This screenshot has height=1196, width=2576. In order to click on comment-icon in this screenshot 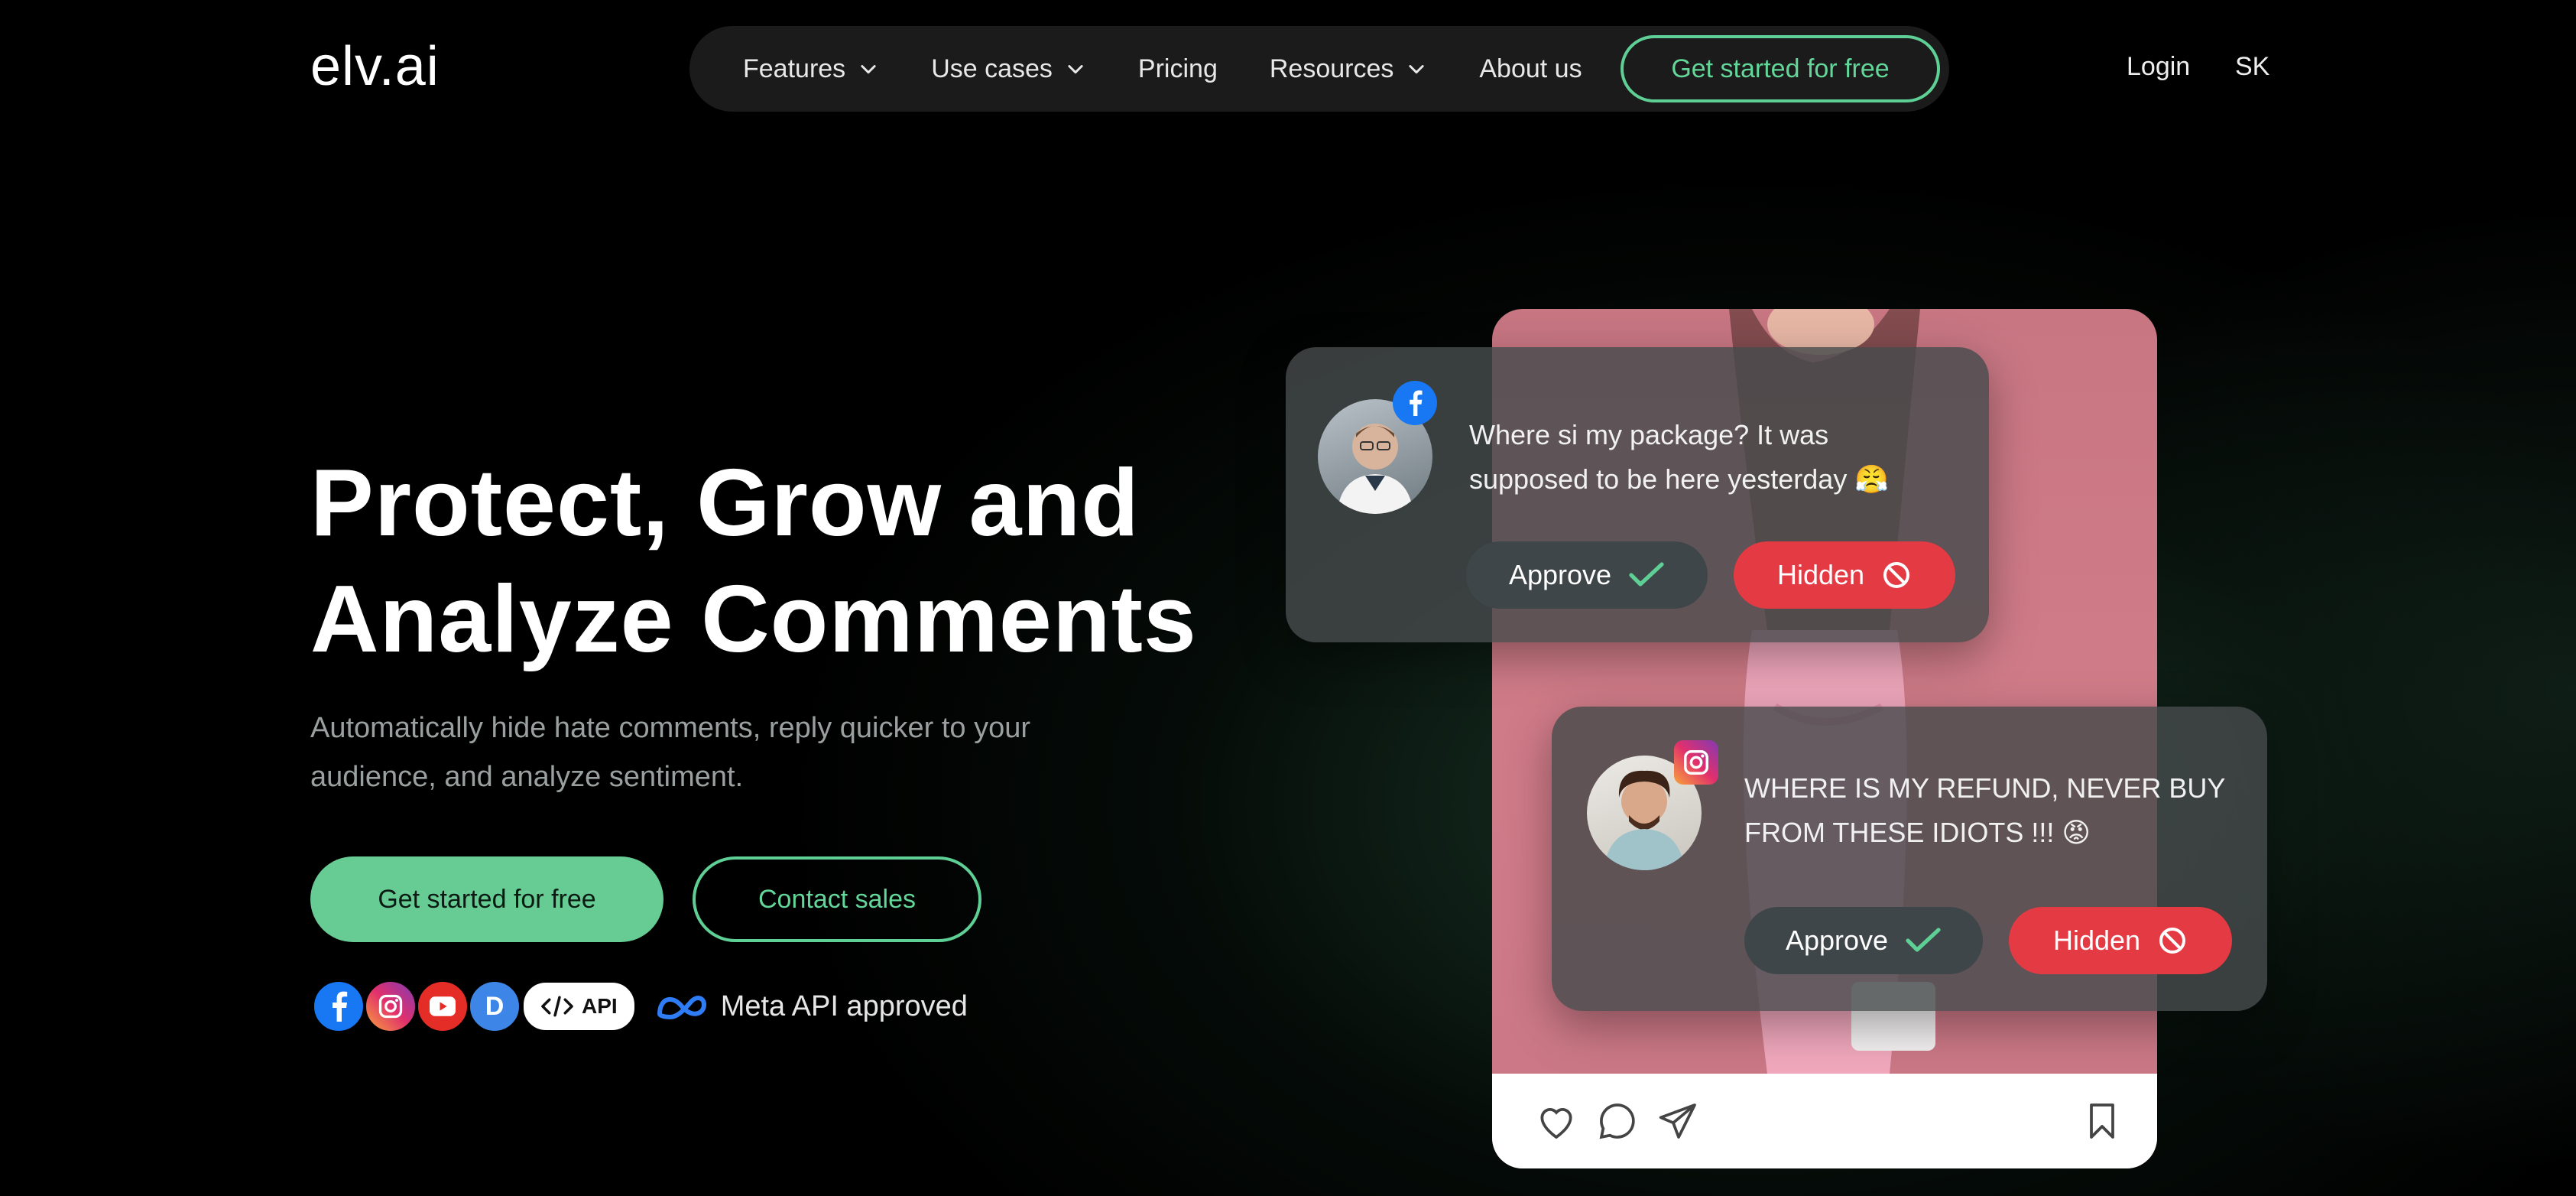, I will do `click(1618, 1121)`.